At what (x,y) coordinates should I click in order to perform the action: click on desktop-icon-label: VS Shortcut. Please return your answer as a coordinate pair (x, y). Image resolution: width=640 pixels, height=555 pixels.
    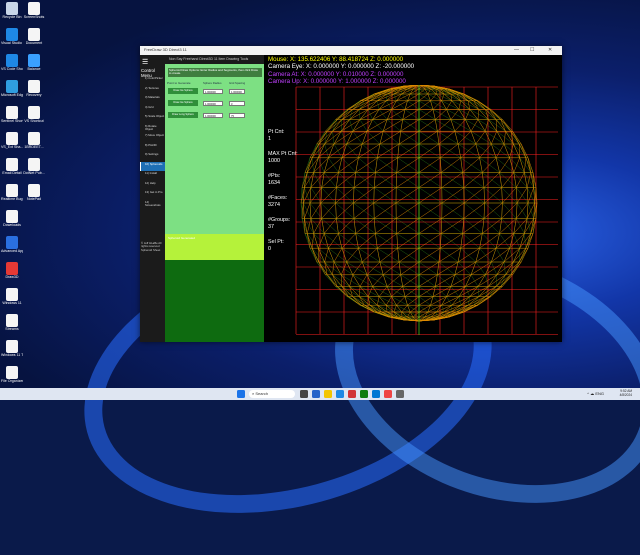
    Looking at the image, I should click on (34, 121).